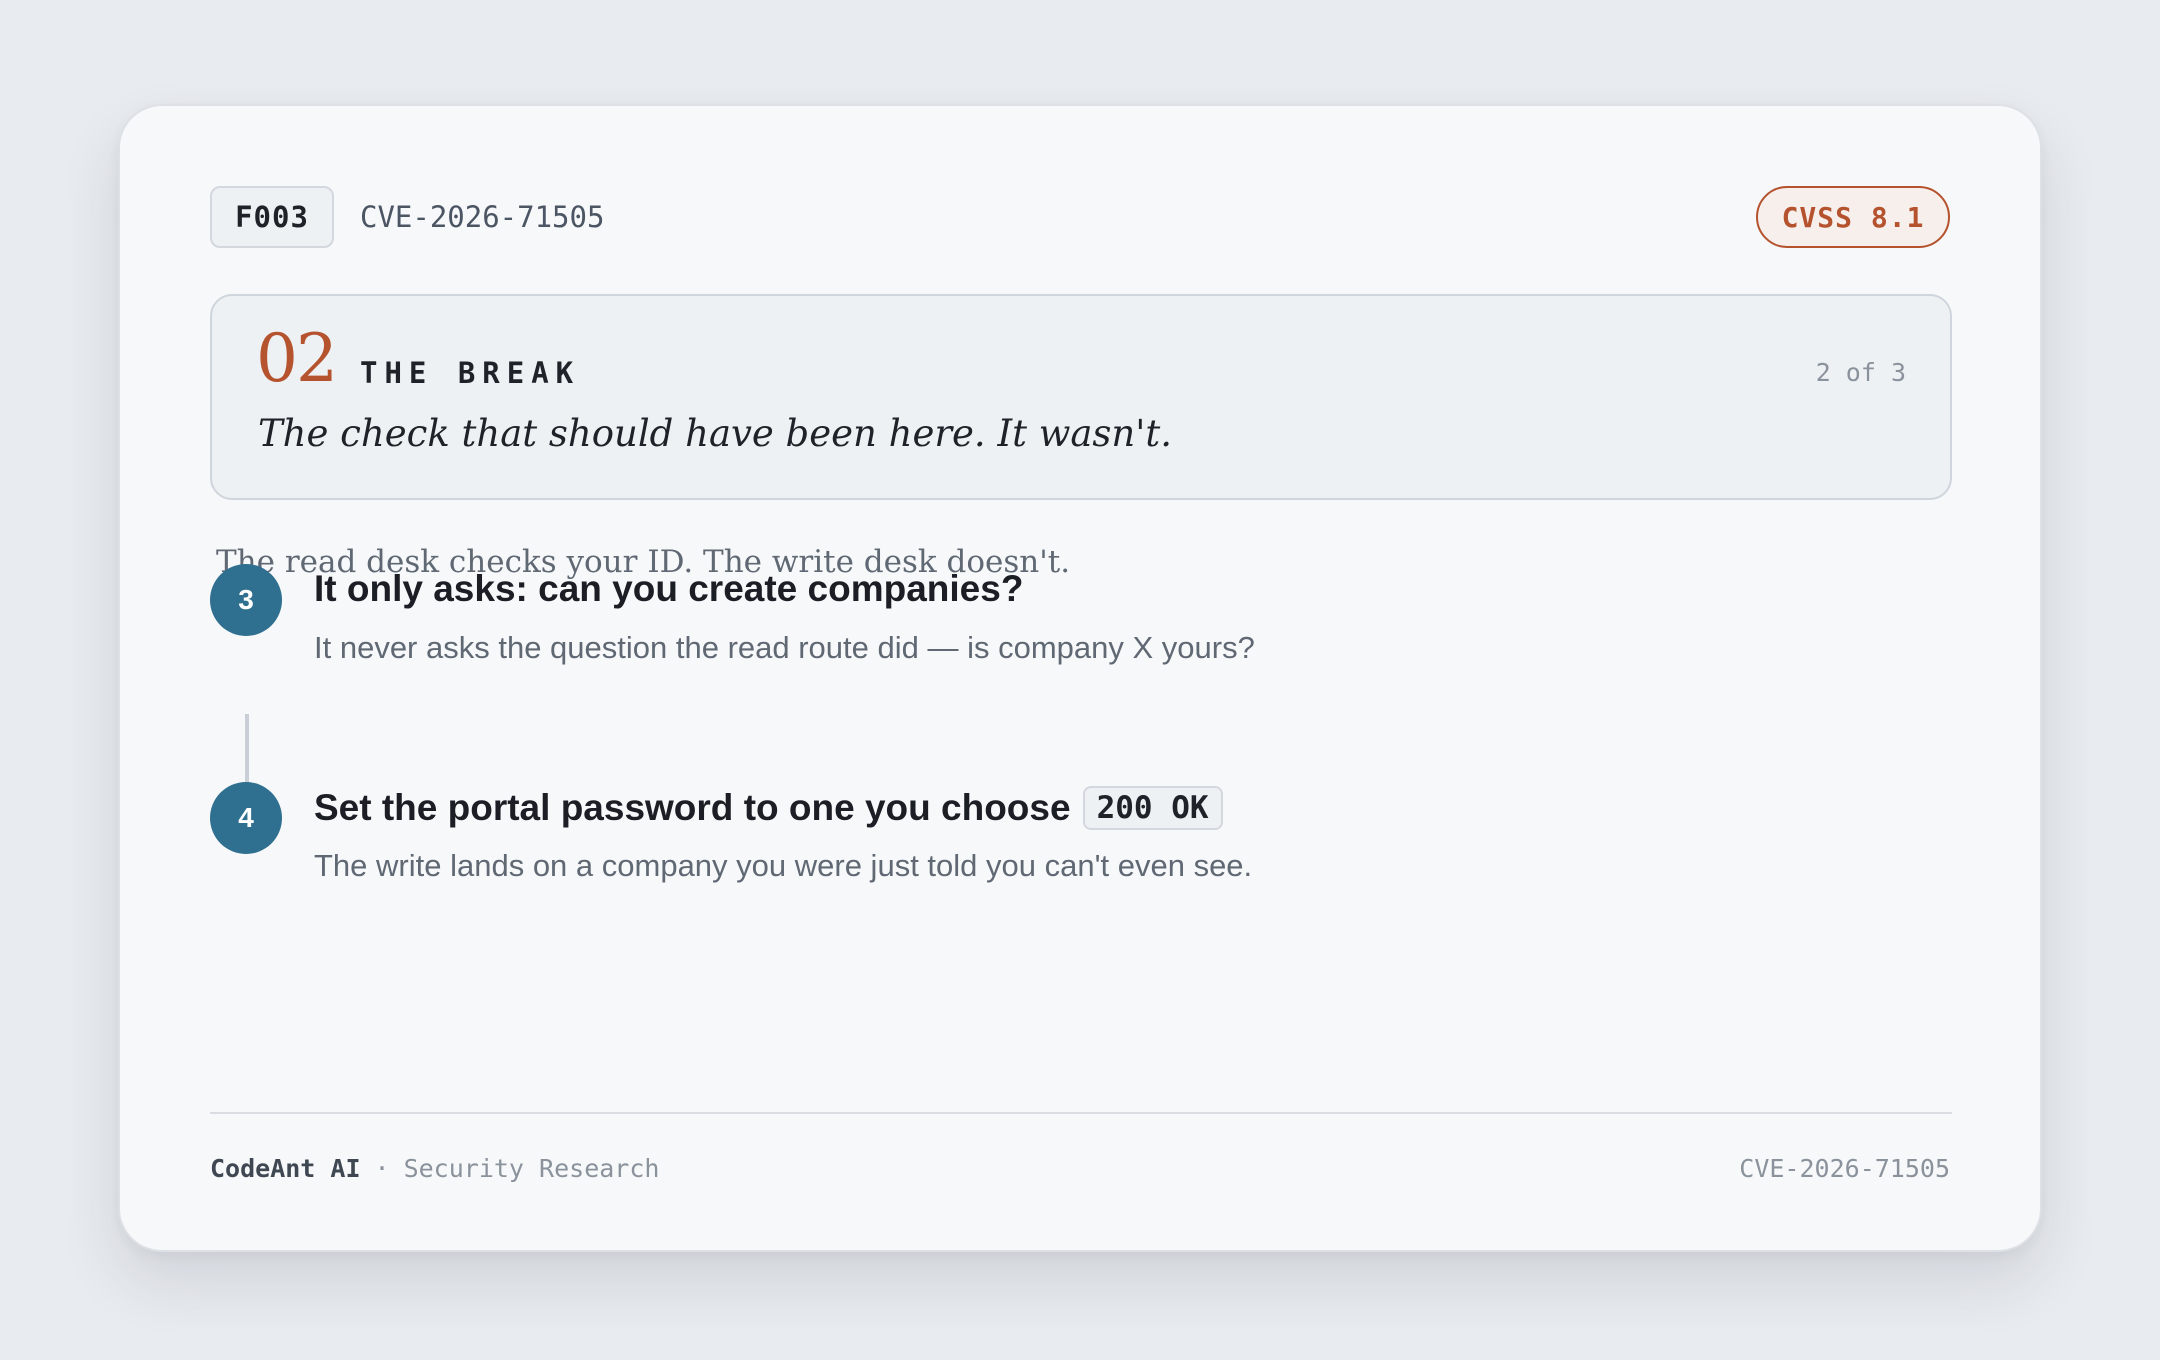 The height and width of the screenshot is (1360, 2160). What do you see at coordinates (1081, 1113) in the screenshot?
I see `footer-divider` at bounding box center [1081, 1113].